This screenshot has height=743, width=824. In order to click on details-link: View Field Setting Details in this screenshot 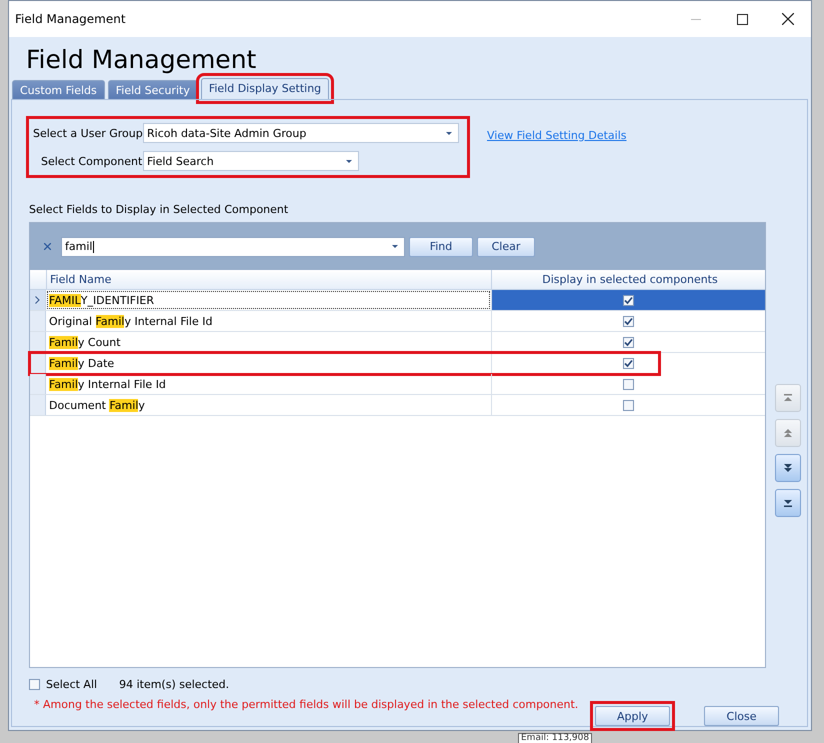, I will do `click(557, 152)`.